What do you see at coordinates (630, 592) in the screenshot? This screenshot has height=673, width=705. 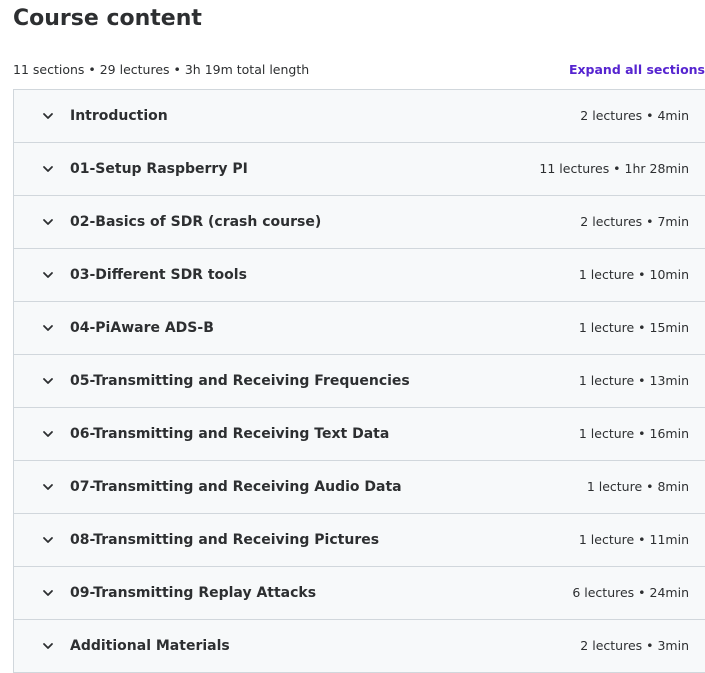 I see `section-lecture-info: 6 lectures • 24min` at bounding box center [630, 592].